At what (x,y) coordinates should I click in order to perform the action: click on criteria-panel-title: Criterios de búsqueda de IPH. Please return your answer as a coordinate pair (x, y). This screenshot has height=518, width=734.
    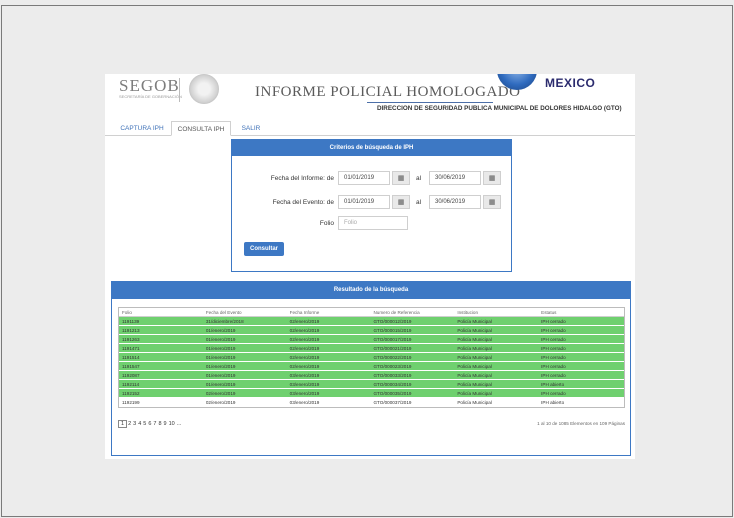
    Looking at the image, I should click on (371, 148).